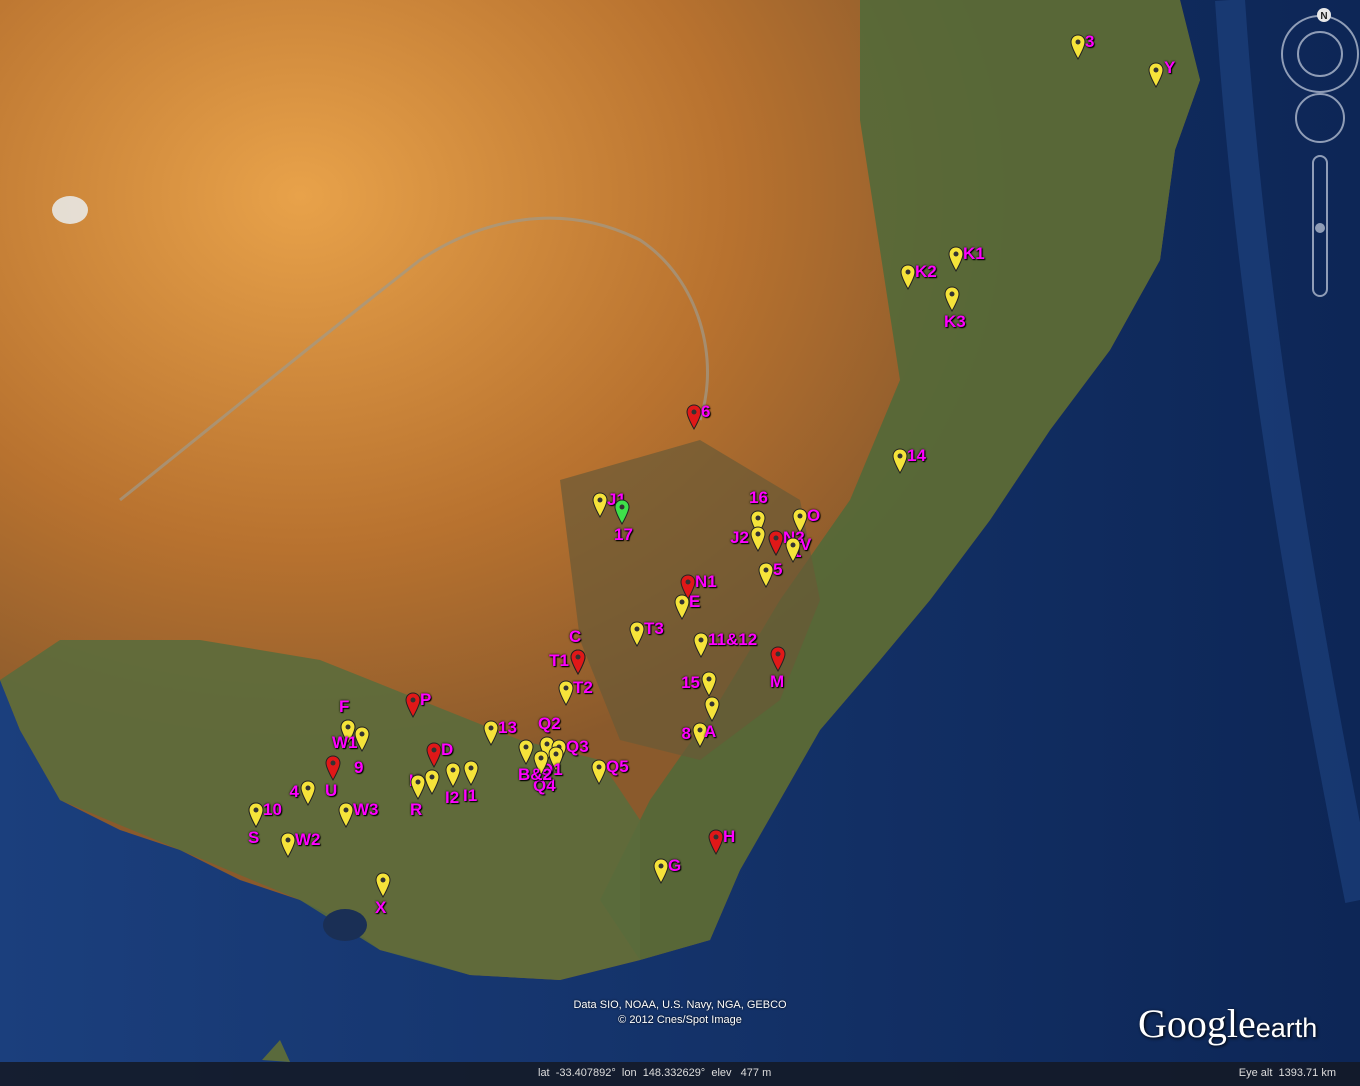 This screenshot has height=1086, width=1360. I want to click on placemark: Y, so click(1161, 73).